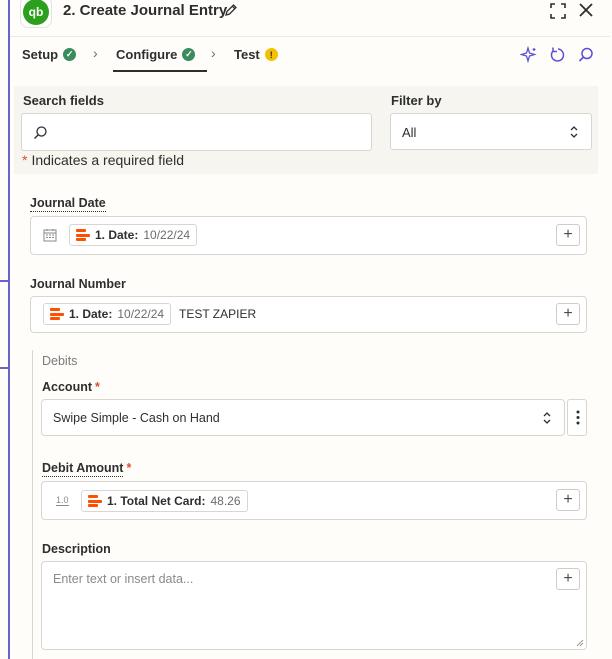 The height and width of the screenshot is (659, 612). I want to click on refresh-icon, so click(558, 55).